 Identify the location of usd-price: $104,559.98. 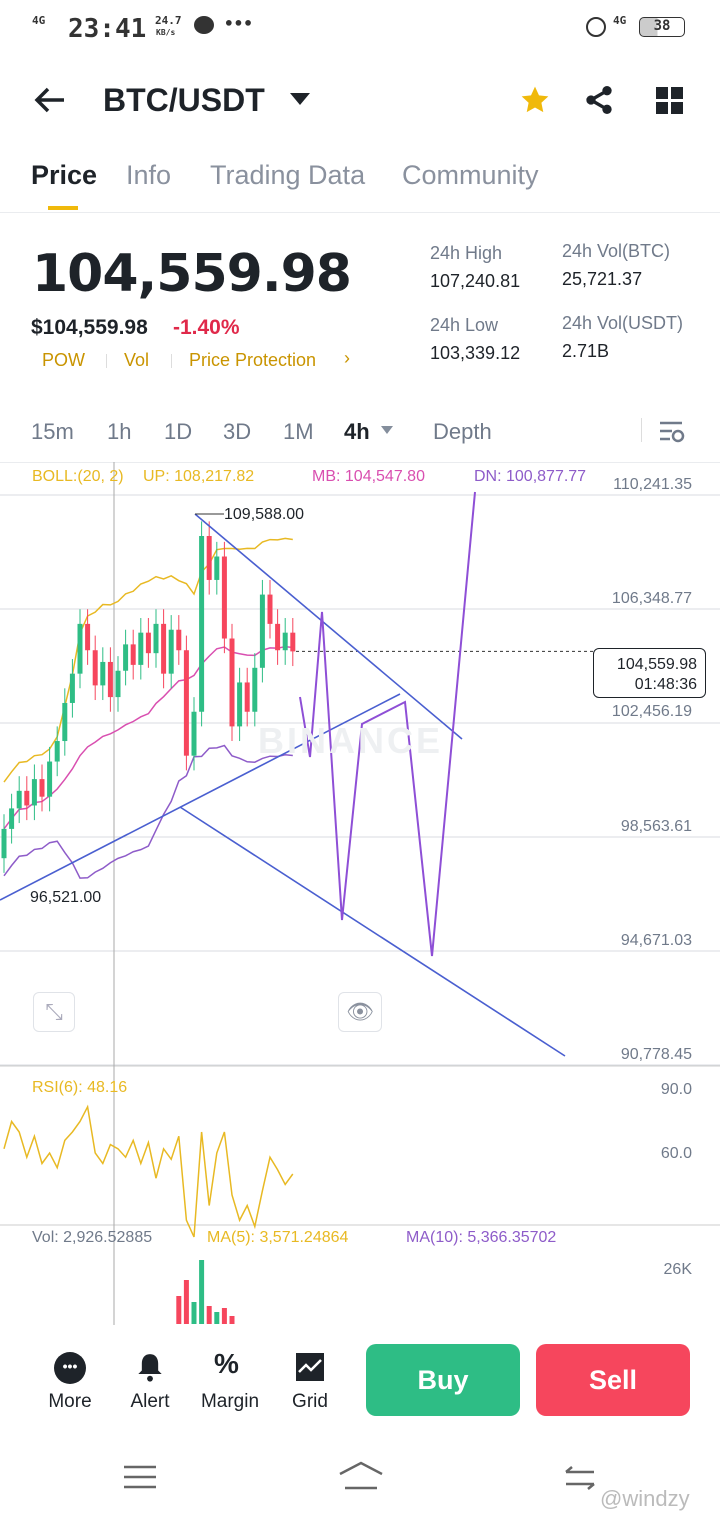
(89, 327).